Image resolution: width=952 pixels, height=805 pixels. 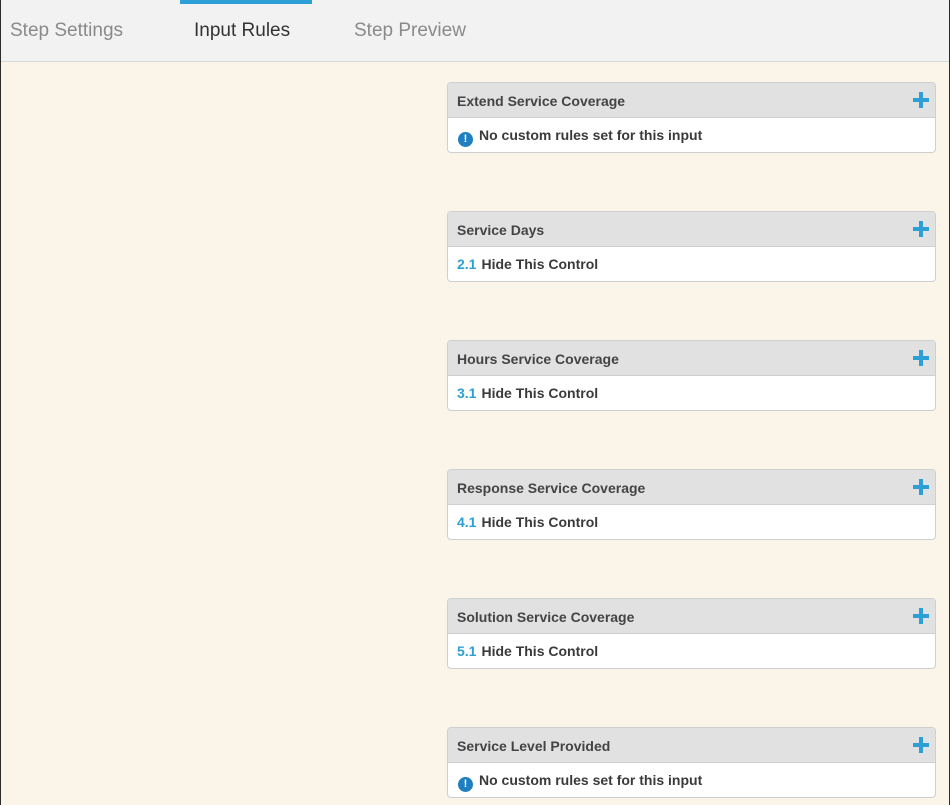 I want to click on panel-title: Service Level Provided, so click(x=534, y=746).